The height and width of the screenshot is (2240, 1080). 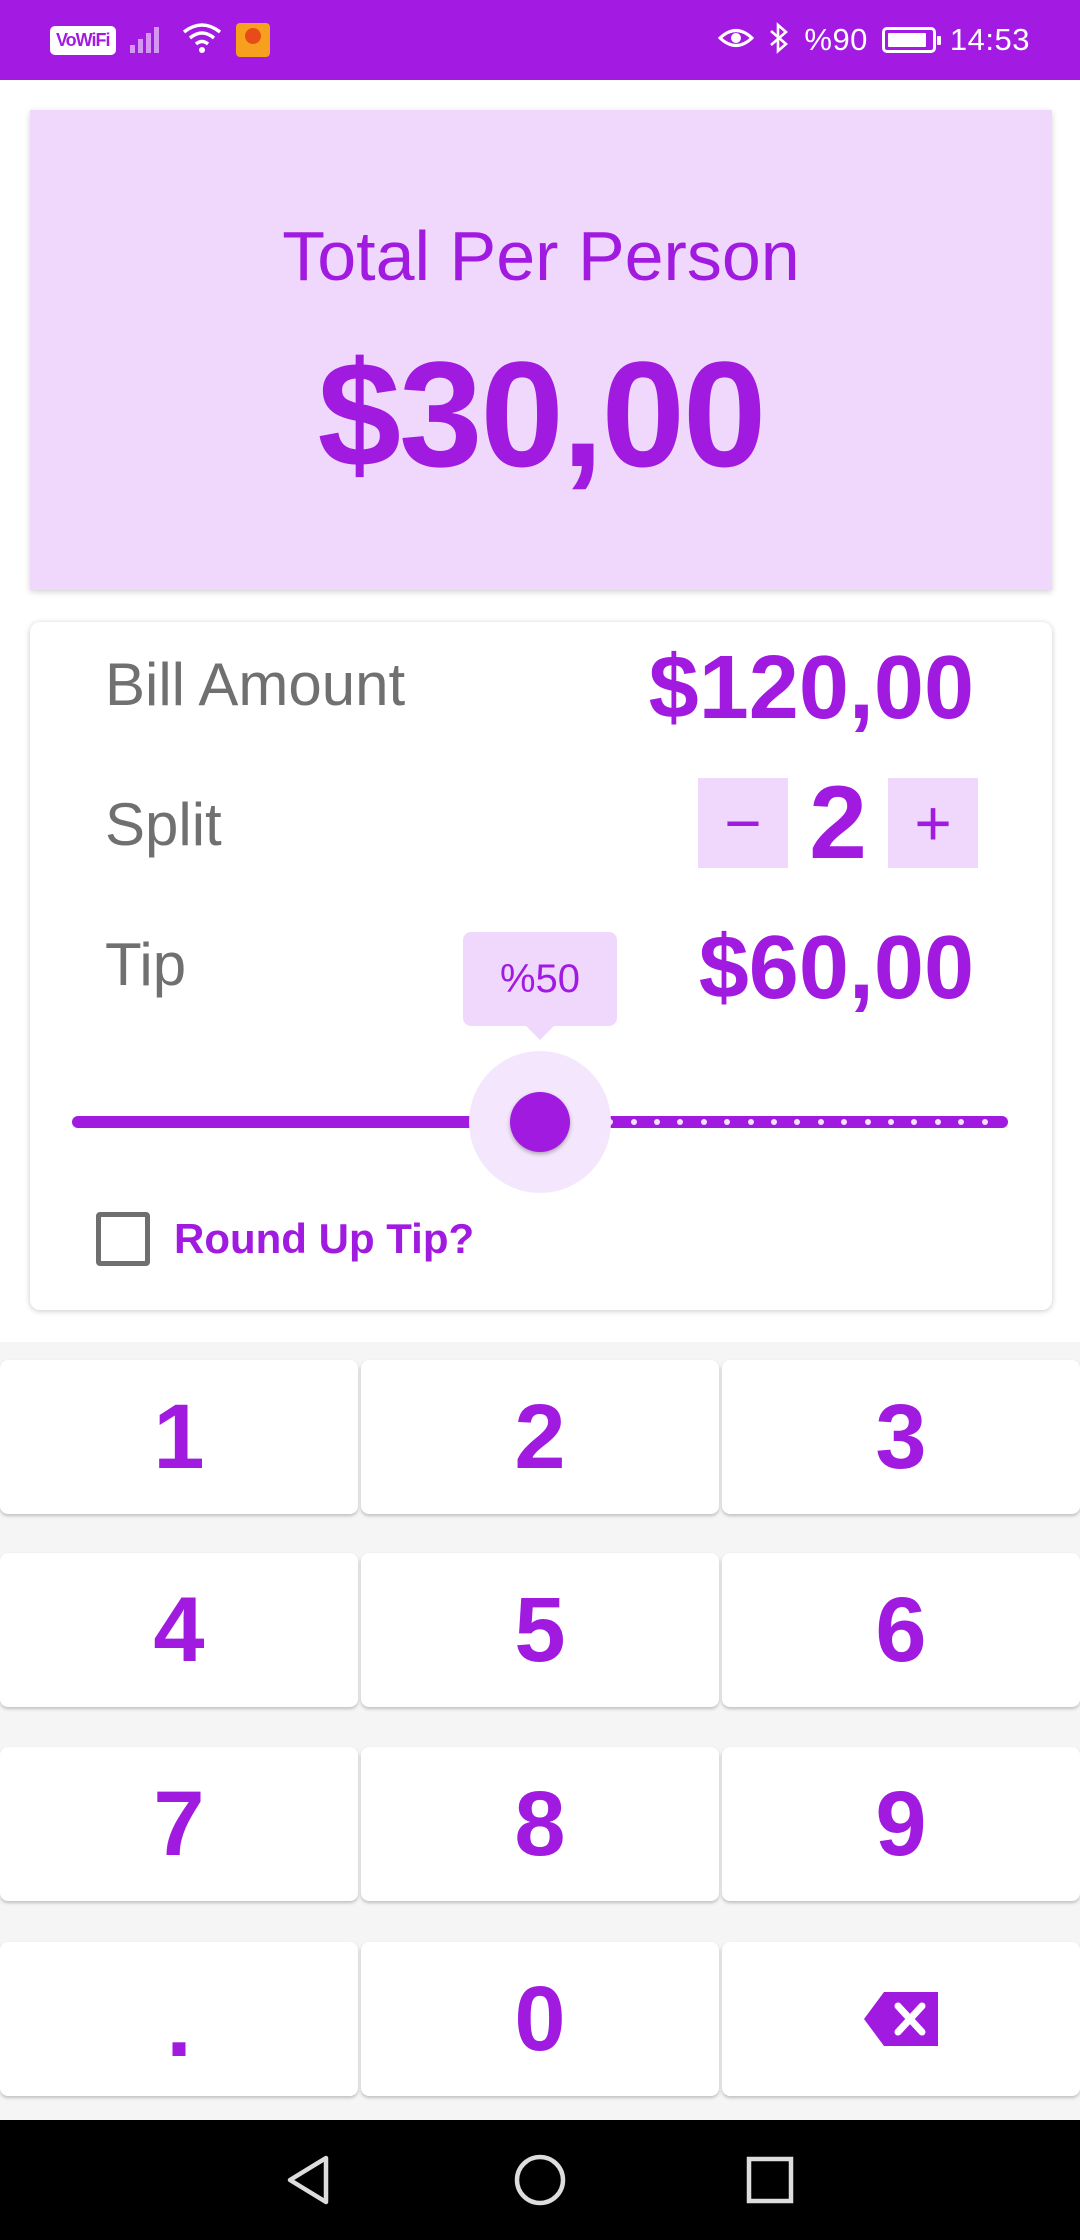 What do you see at coordinates (540, 1437) in the screenshot?
I see `key-2: 2` at bounding box center [540, 1437].